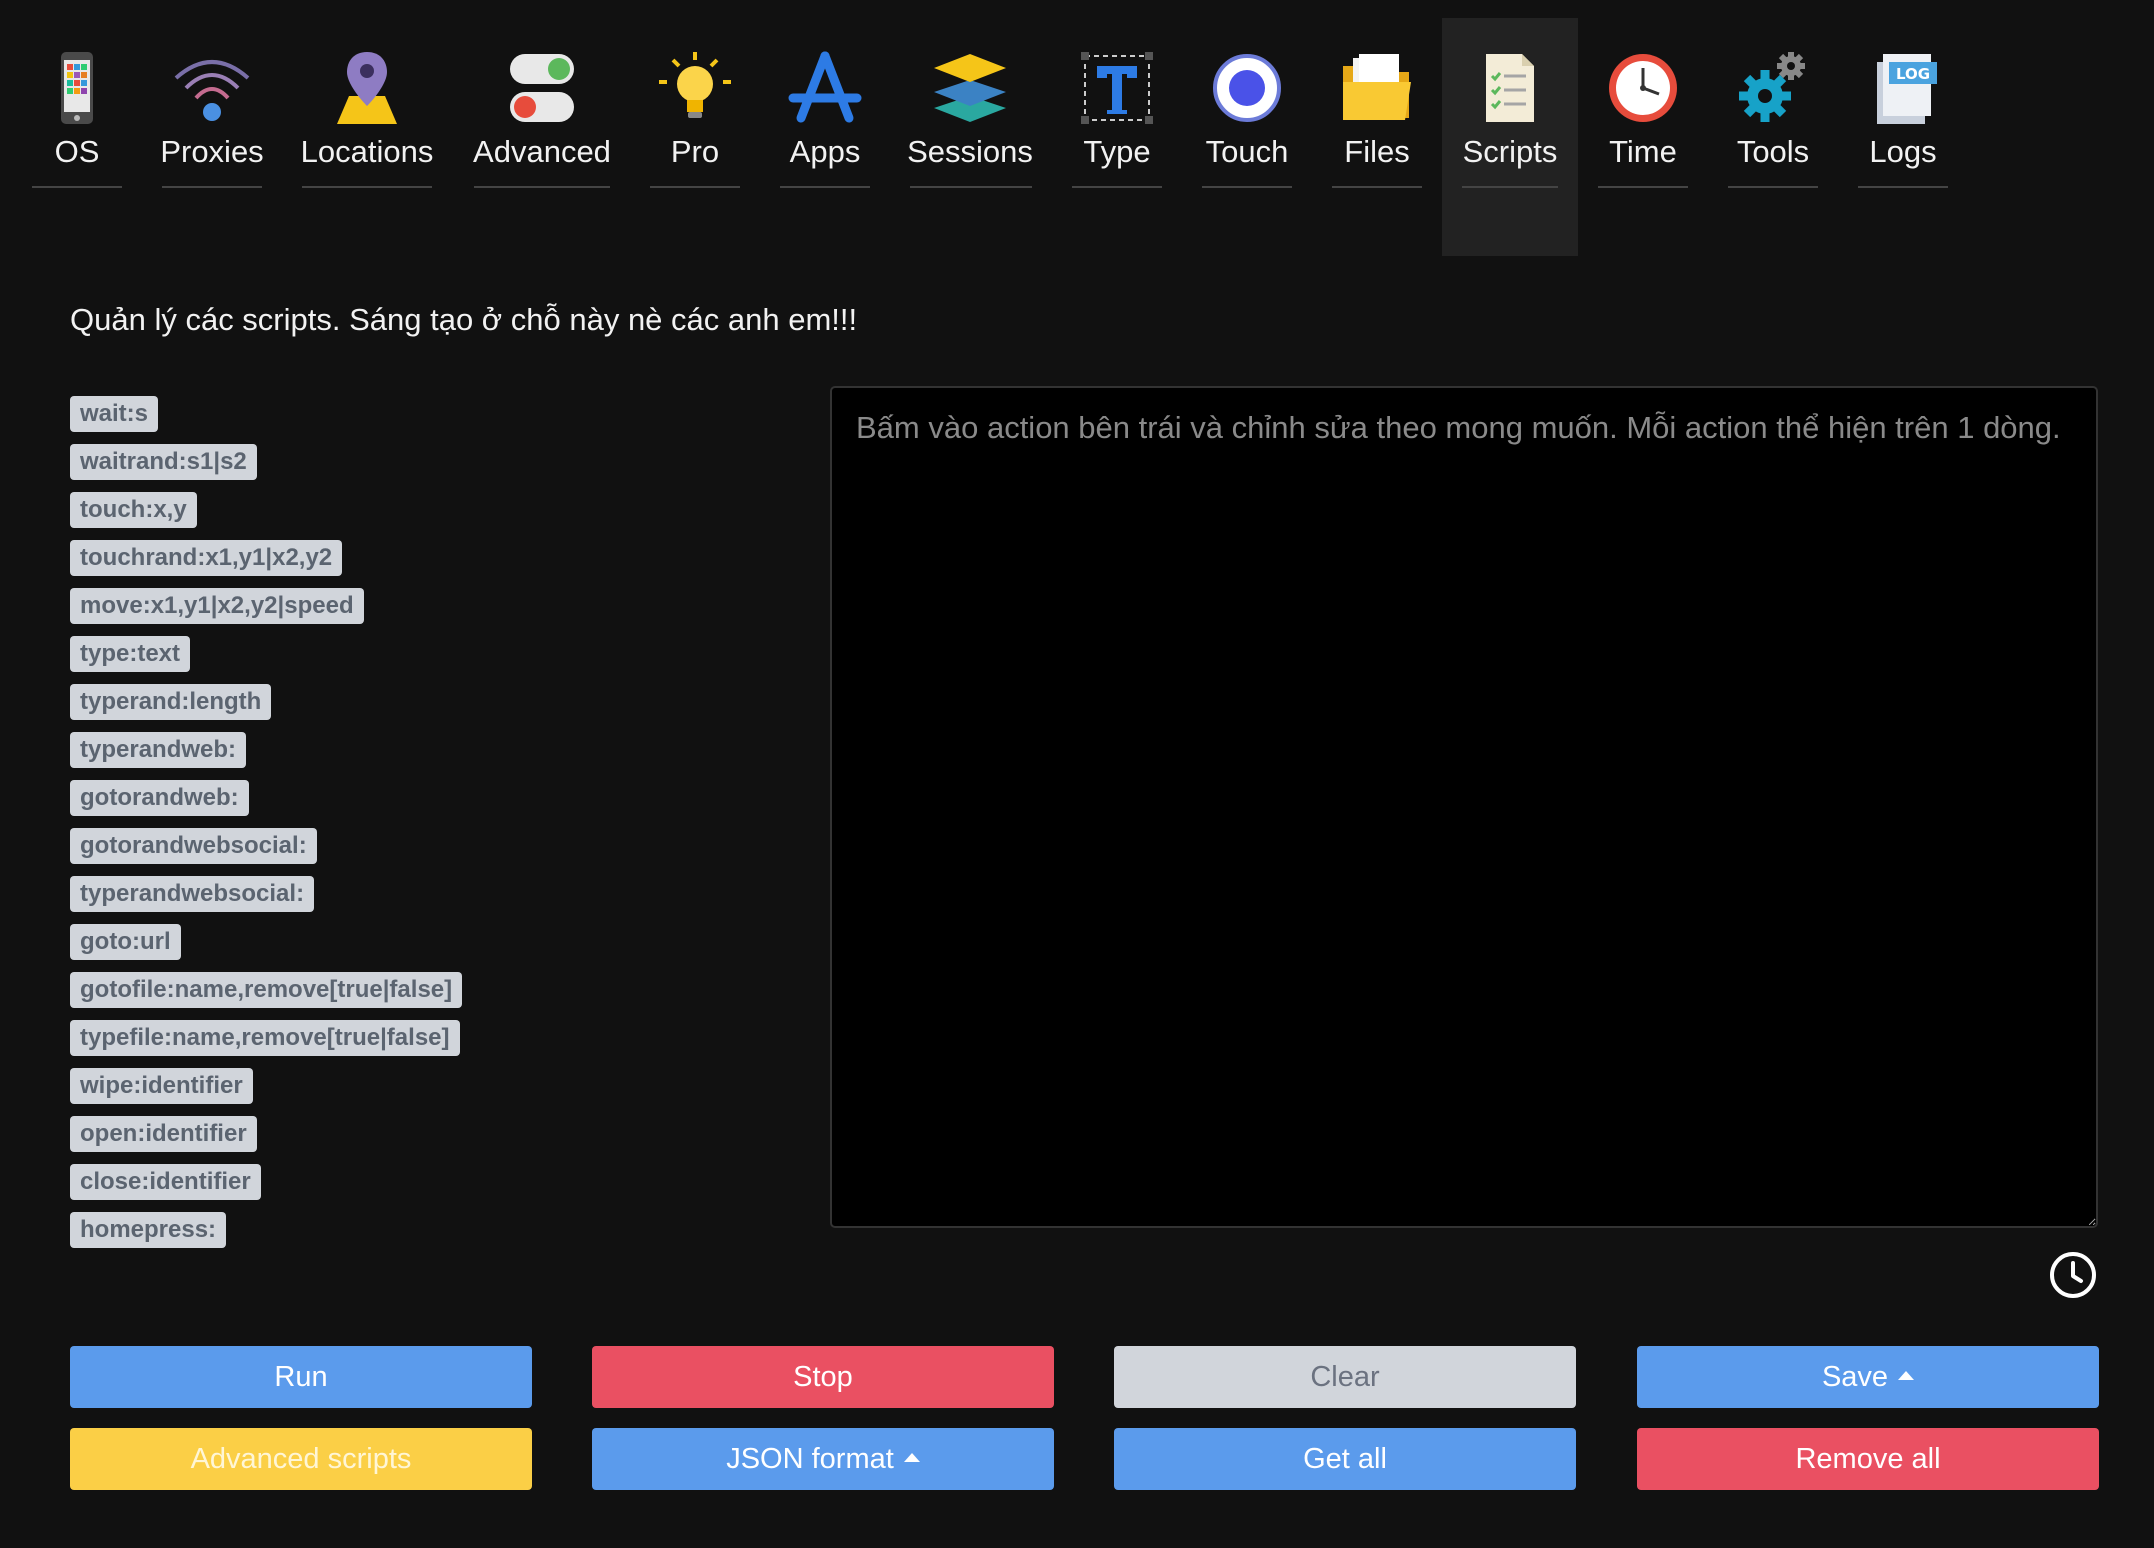  What do you see at coordinates (1377, 88) in the screenshot?
I see `folder-icon` at bounding box center [1377, 88].